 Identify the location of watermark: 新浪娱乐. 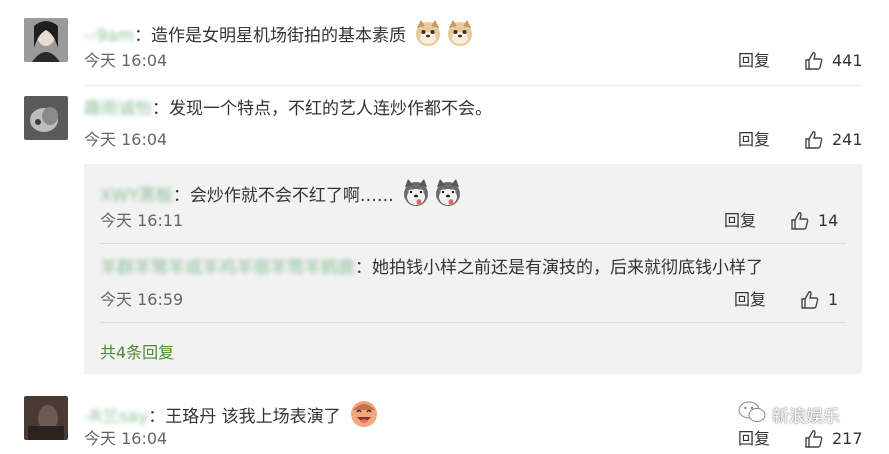
(789, 414).